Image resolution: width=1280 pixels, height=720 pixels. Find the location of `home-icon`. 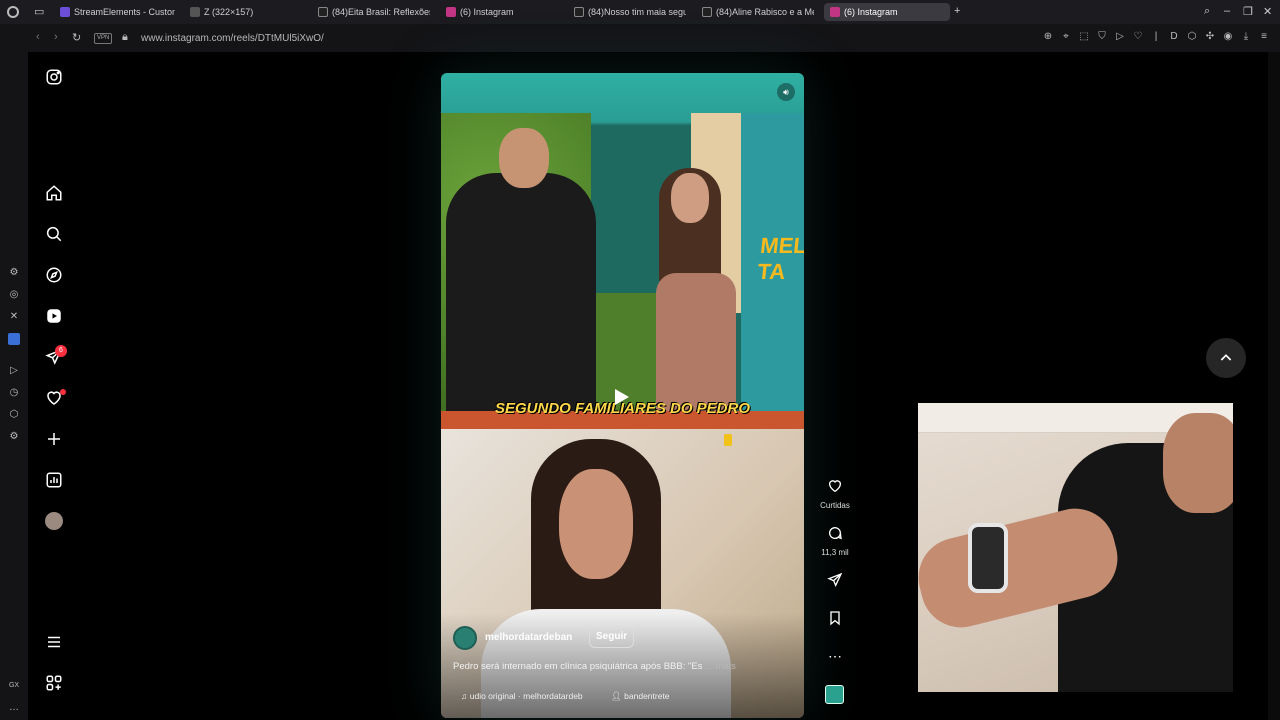

home-icon is located at coordinates (54, 193).